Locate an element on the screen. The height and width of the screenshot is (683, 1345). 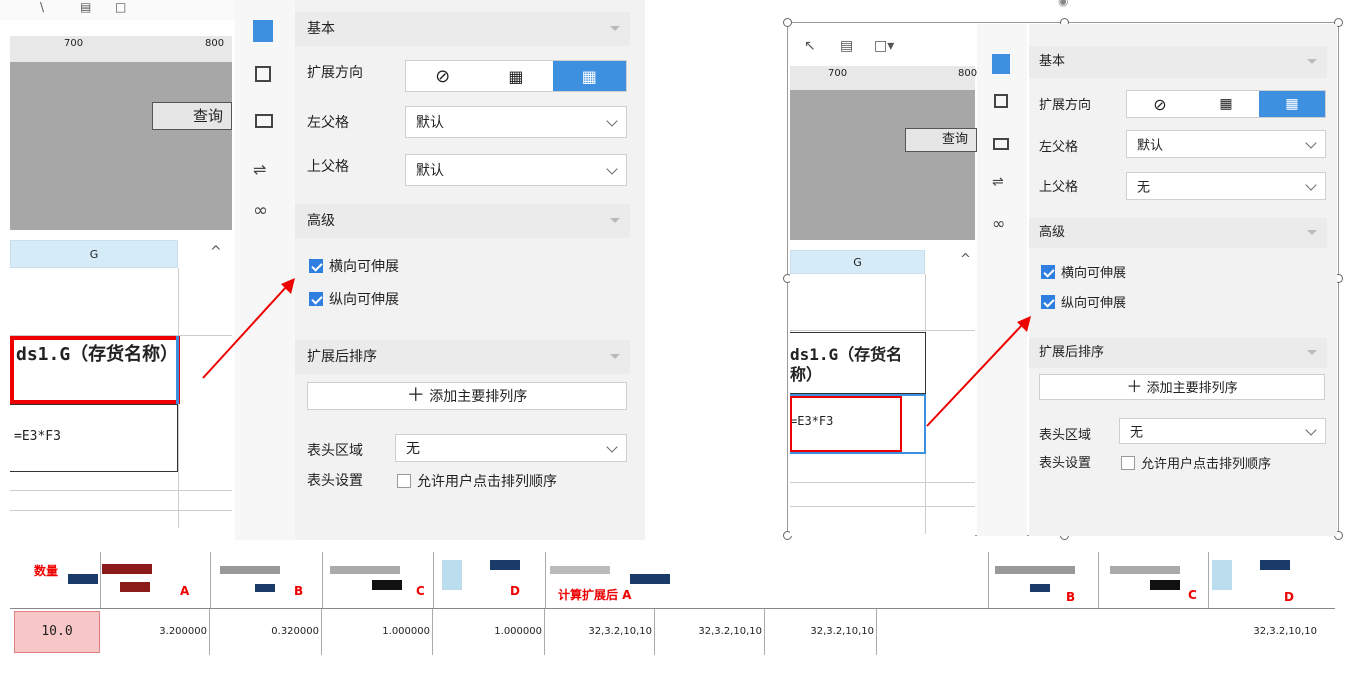
section-advanced-label: 高级 is located at coordinates (321, 221).